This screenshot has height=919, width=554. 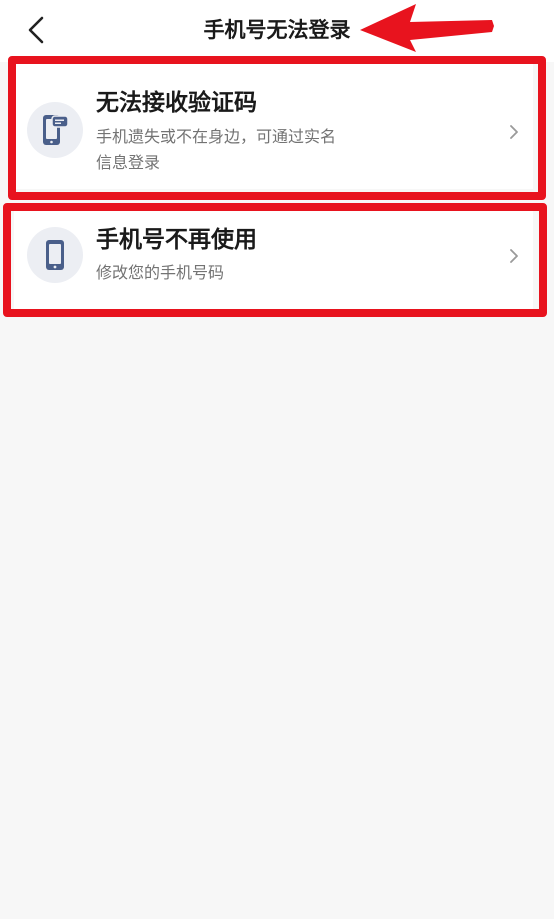 What do you see at coordinates (128, 162) in the screenshot?
I see `option-description-line: 信息登录` at bounding box center [128, 162].